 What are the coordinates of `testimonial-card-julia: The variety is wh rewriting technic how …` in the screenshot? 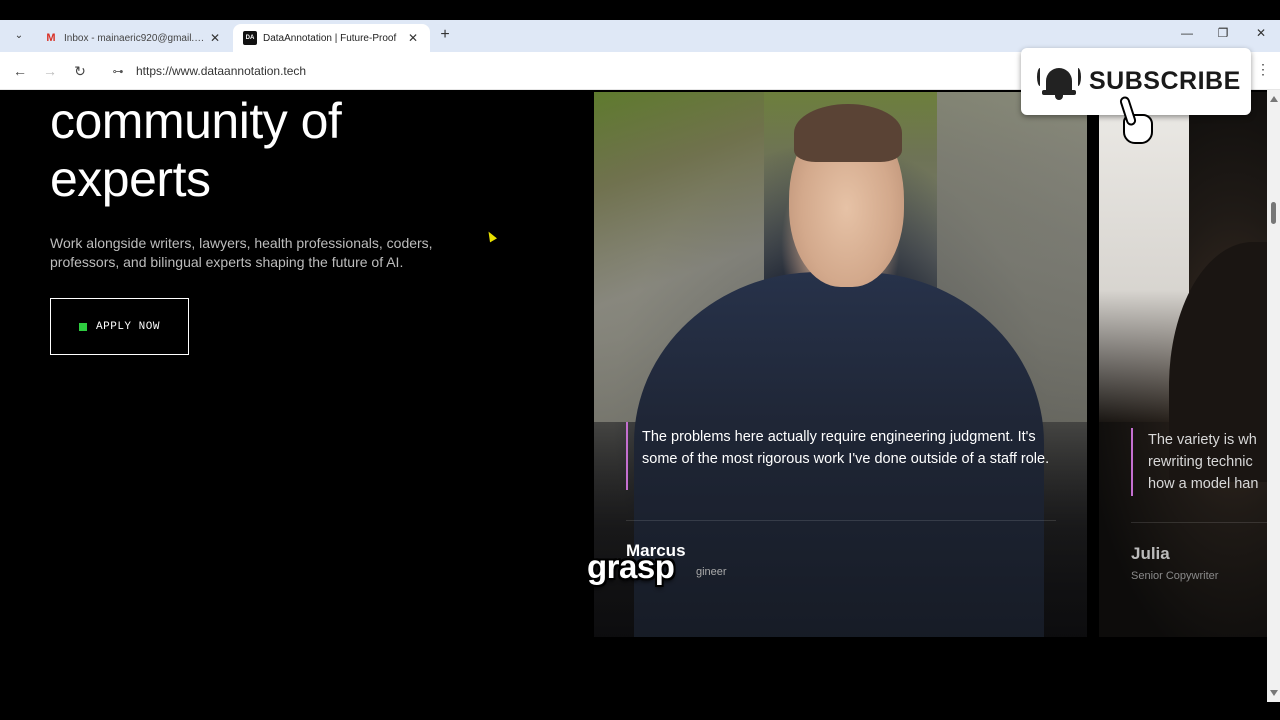 It's located at (1183, 364).